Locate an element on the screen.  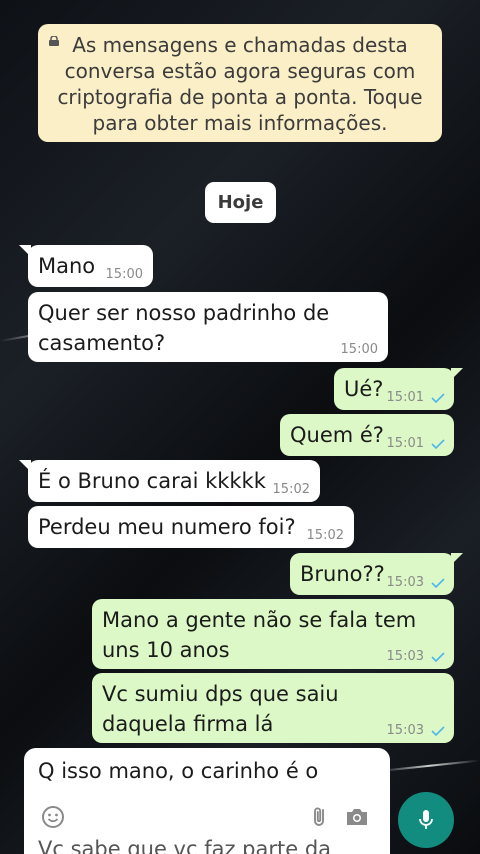
message-incoming: É o Bruno carai kkkkk 15:02 is located at coordinates (169, 481).